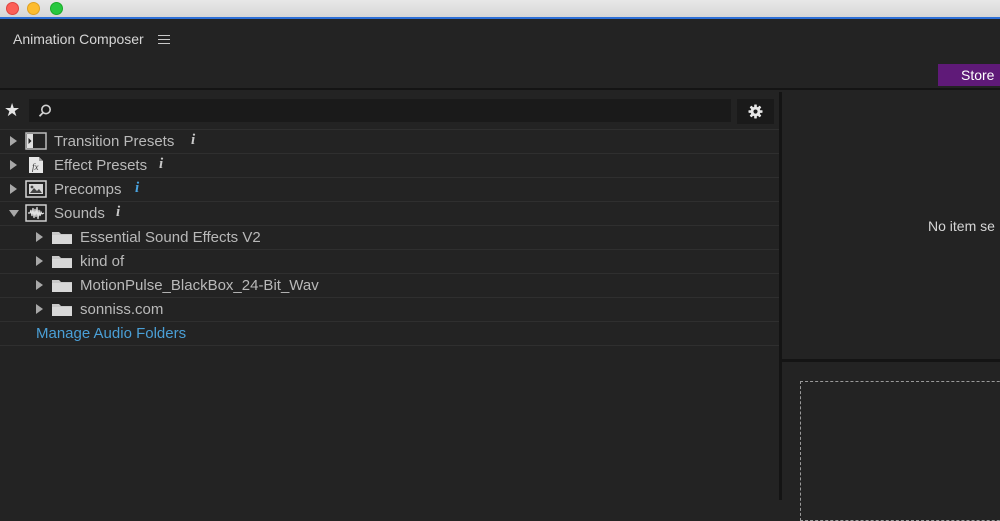 Image resolution: width=1000 pixels, height=521 pixels. Describe the element at coordinates (389, 190) in the screenshot. I see `tree-item-precomps: Precomps i` at that location.